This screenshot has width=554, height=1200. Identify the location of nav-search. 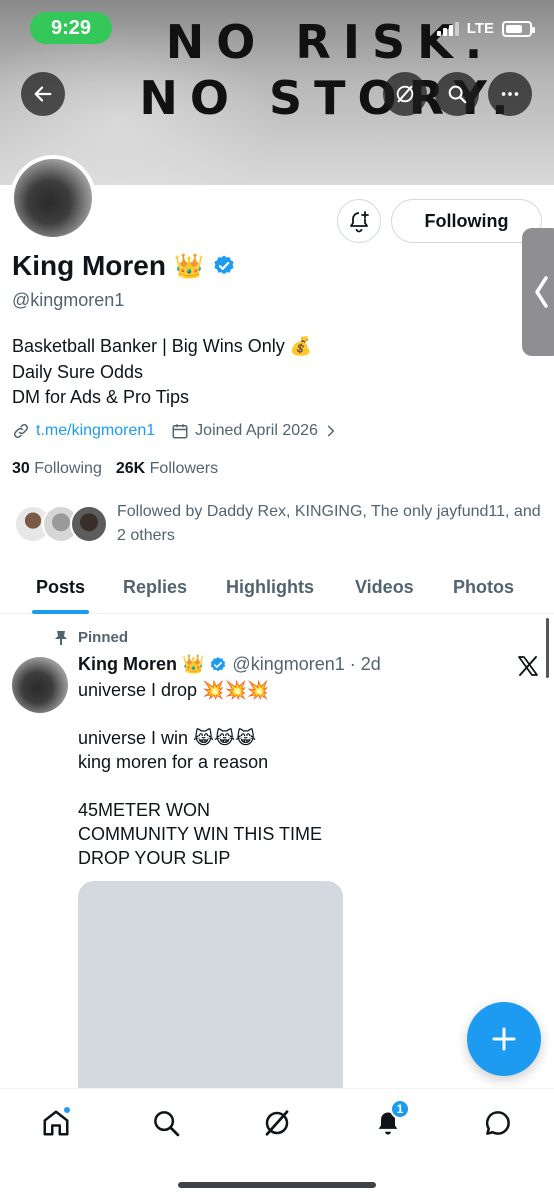
(166, 1123).